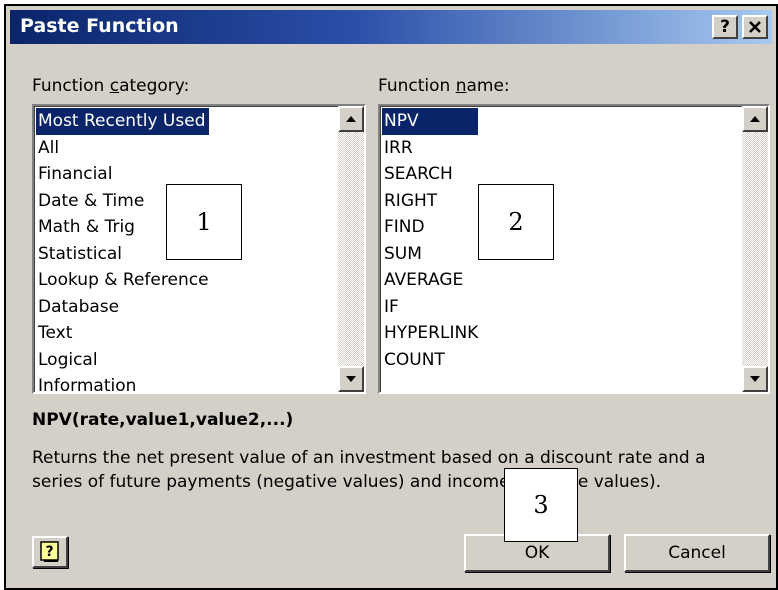  Describe the element at coordinates (725, 27) in the screenshot. I see `help-title-button: ?` at that location.